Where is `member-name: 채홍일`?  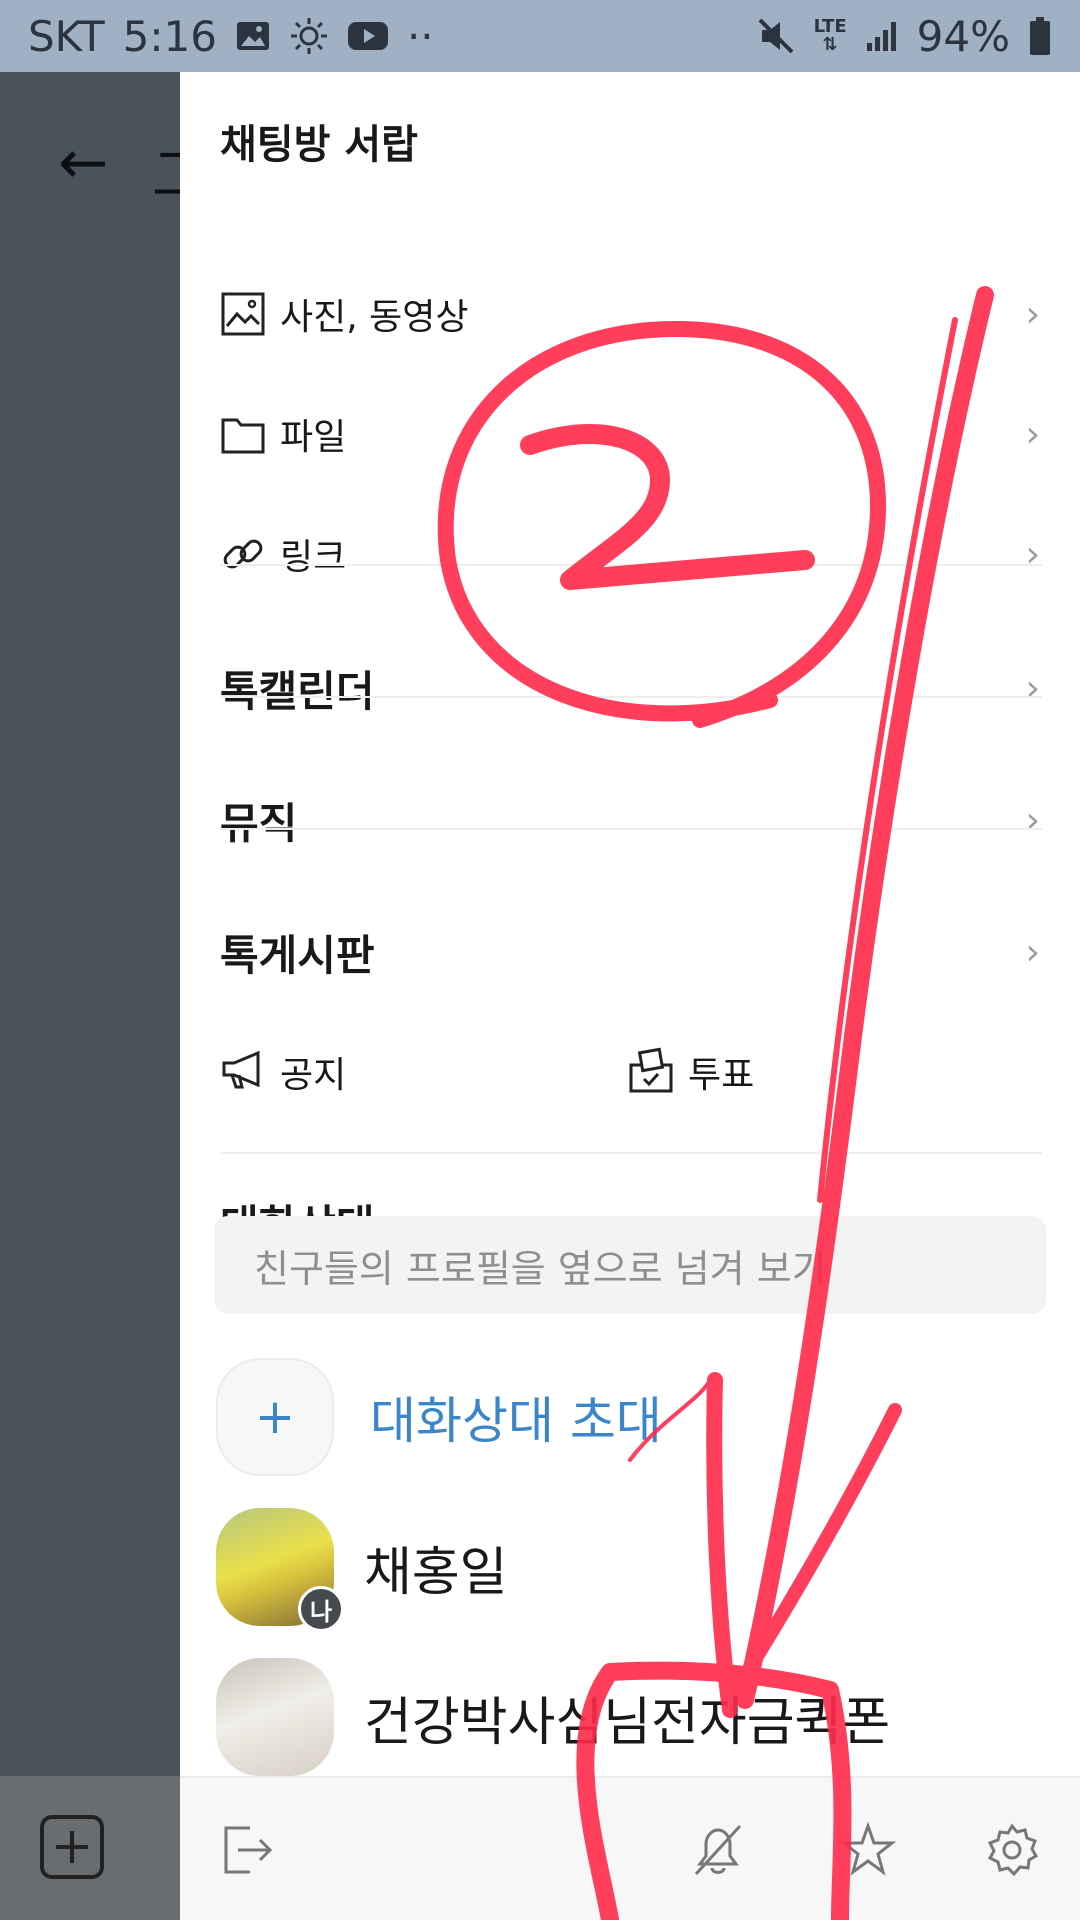
member-name: 채홍일 is located at coordinates (436, 1572).